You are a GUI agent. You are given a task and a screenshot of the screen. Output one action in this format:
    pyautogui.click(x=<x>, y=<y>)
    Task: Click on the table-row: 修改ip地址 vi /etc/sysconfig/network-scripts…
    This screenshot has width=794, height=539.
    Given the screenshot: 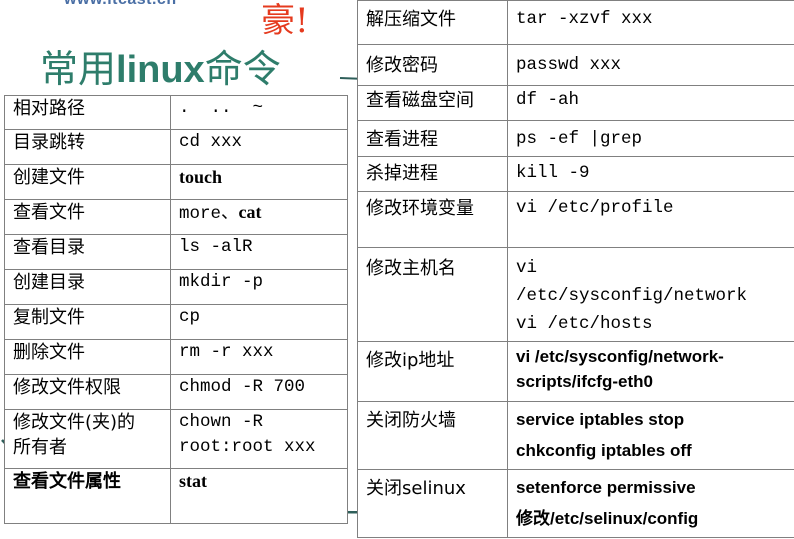 What is the action you would take?
    pyautogui.click(x=575, y=371)
    